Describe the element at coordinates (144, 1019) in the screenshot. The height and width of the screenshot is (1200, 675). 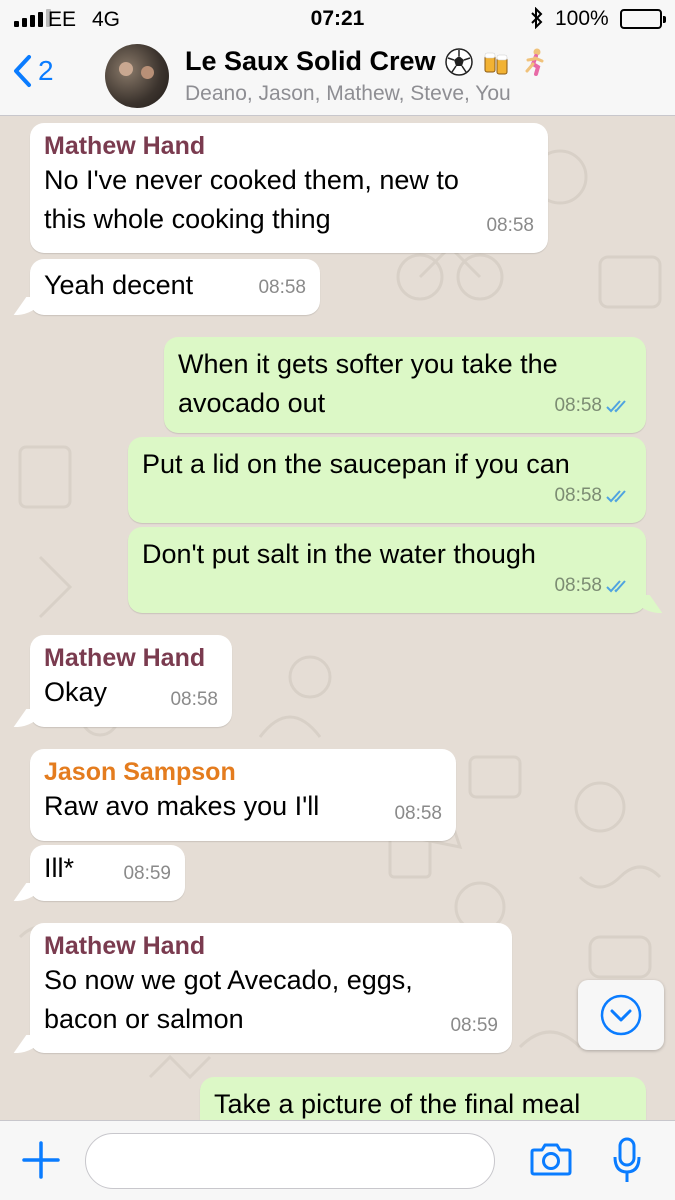
I see `message-text-line: bacon or salmon` at that location.